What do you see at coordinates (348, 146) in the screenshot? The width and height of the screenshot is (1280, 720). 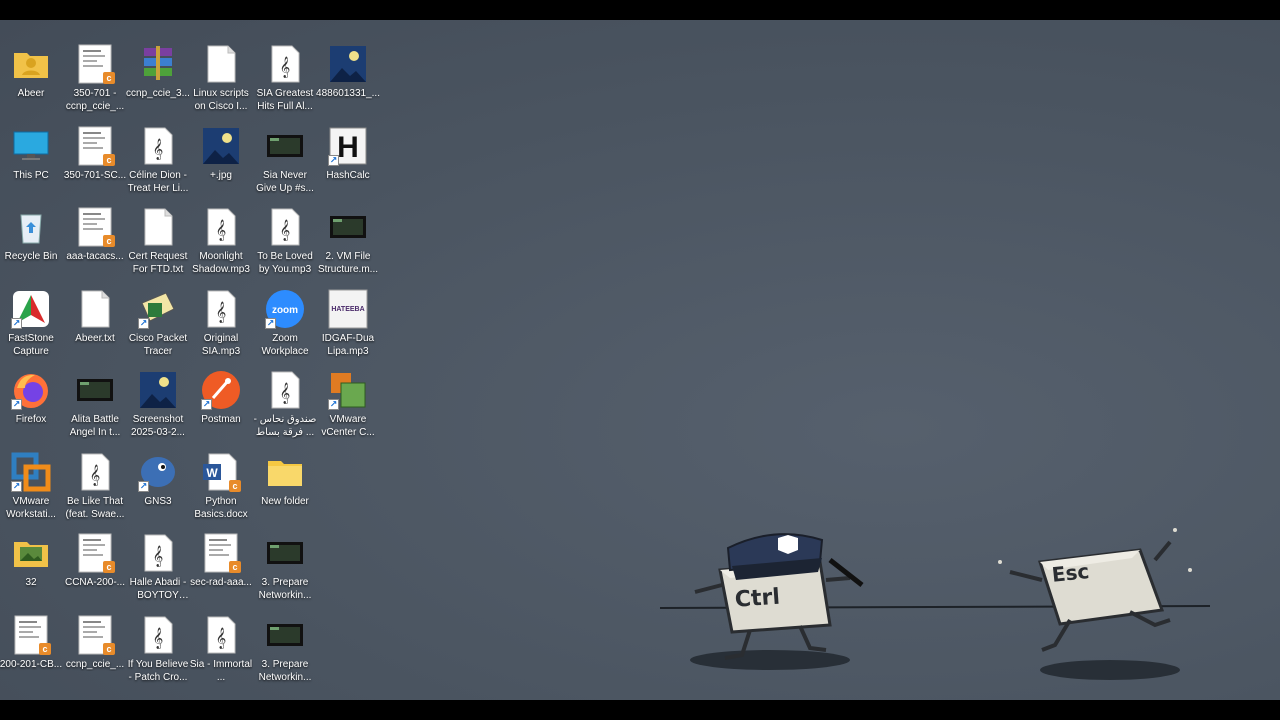 I see `hashcalc-icon: H ↗` at bounding box center [348, 146].